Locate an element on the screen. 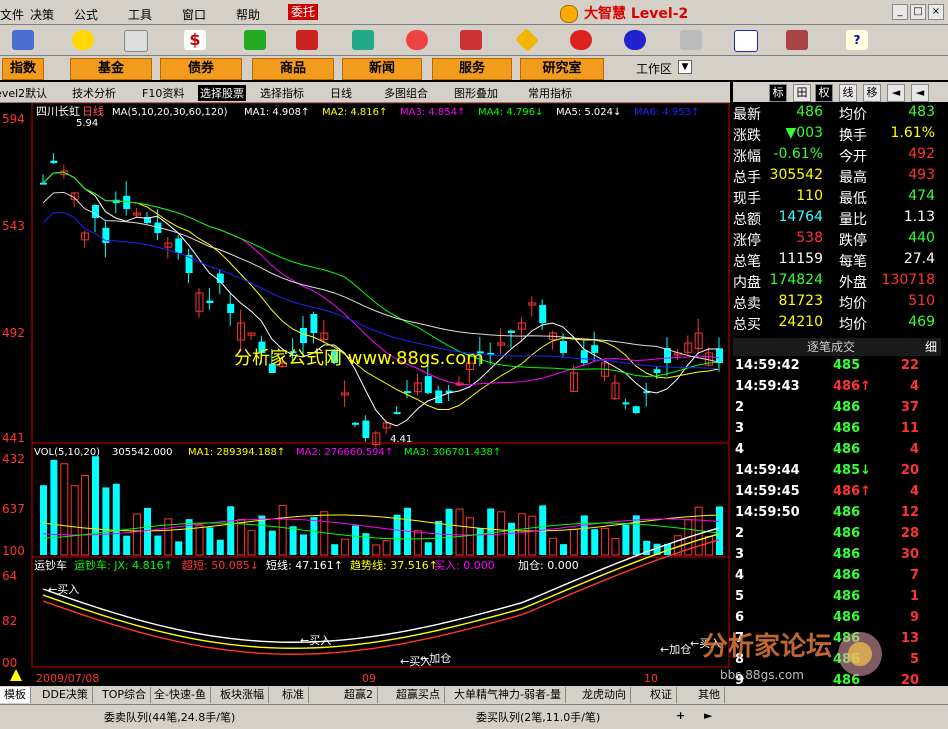 This screenshot has height=729, width=948. tick-price: 485 is located at coordinates (847, 365).